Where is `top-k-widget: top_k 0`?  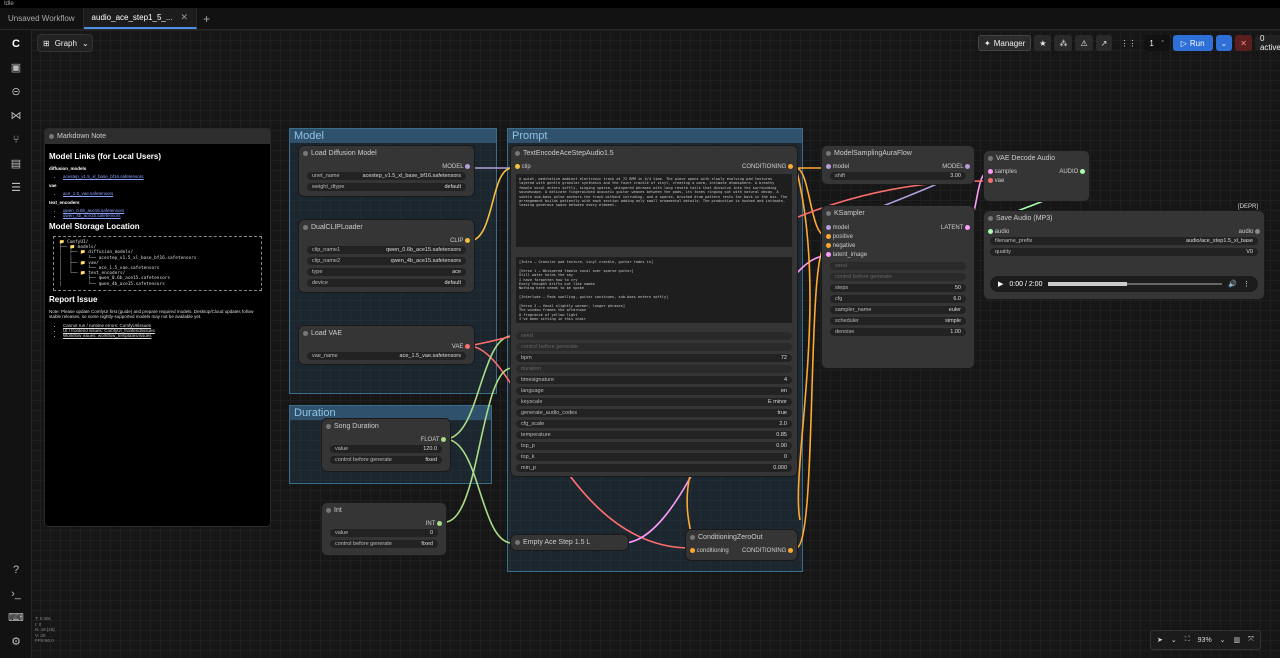 top-k-widget: top_k 0 is located at coordinates (654, 457).